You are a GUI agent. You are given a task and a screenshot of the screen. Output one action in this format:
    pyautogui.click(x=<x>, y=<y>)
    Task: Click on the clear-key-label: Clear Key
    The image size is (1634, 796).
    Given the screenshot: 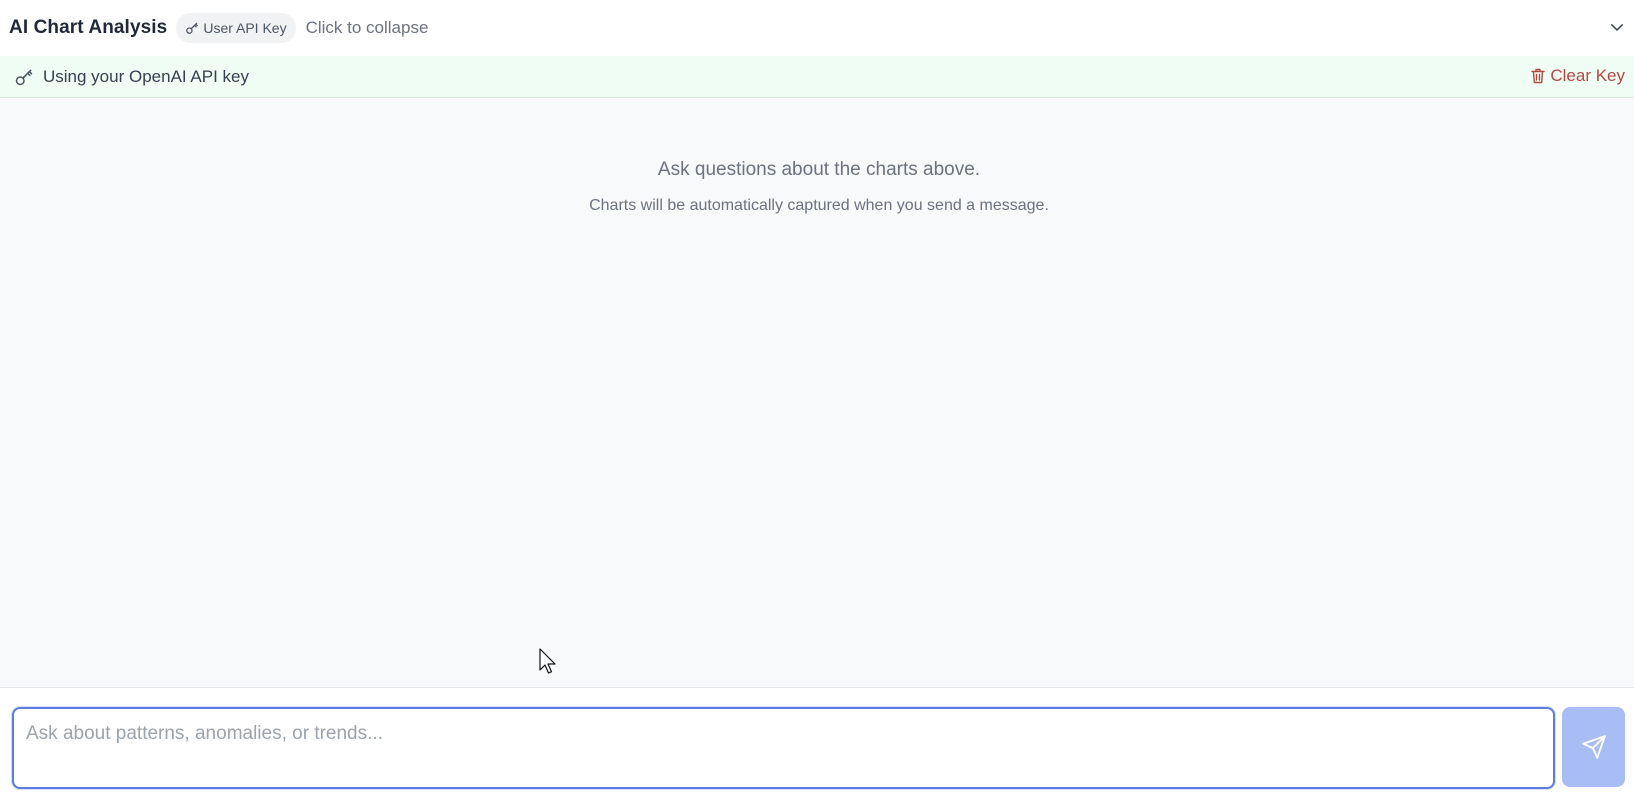 What is the action you would take?
    pyautogui.click(x=1587, y=75)
    